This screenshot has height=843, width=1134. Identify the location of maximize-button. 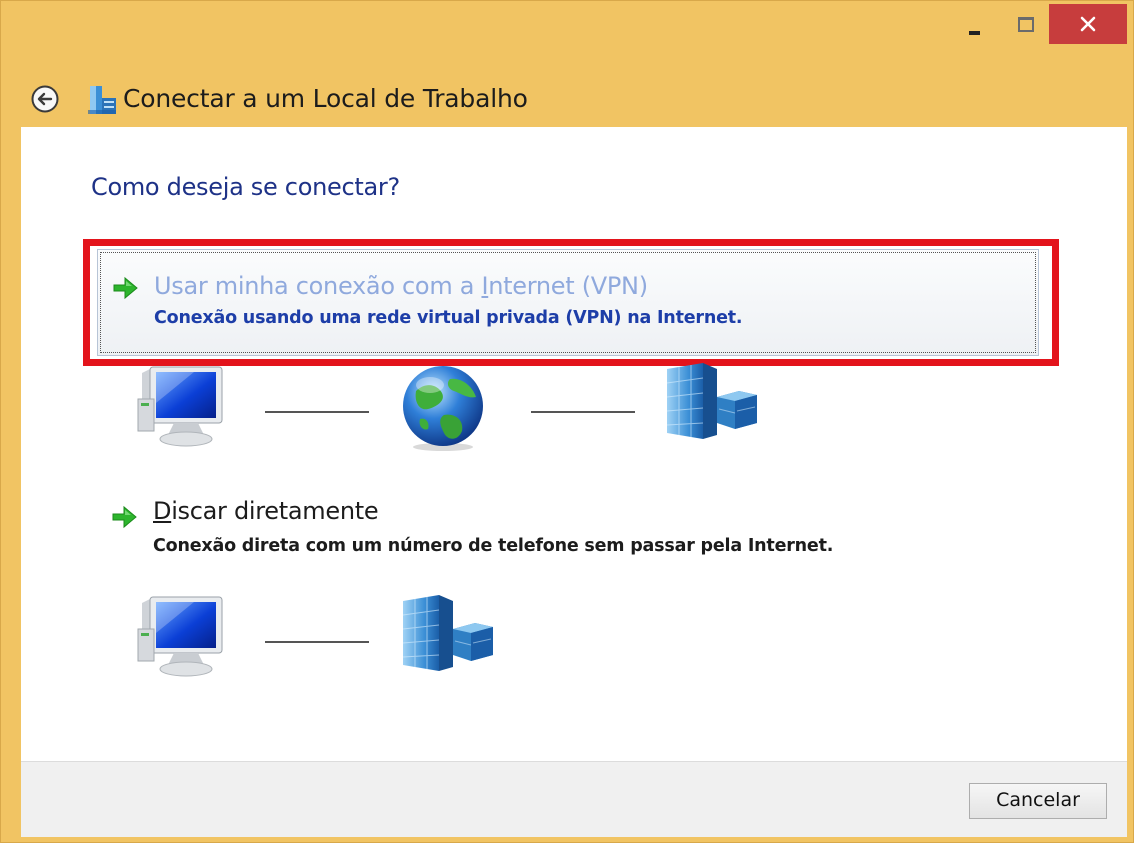
(1025, 24).